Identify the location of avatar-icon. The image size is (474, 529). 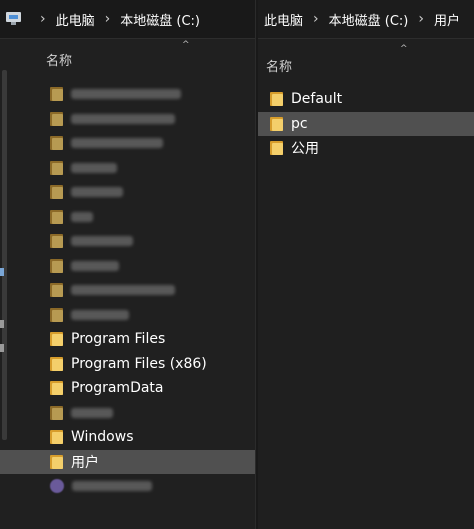
(57, 486).